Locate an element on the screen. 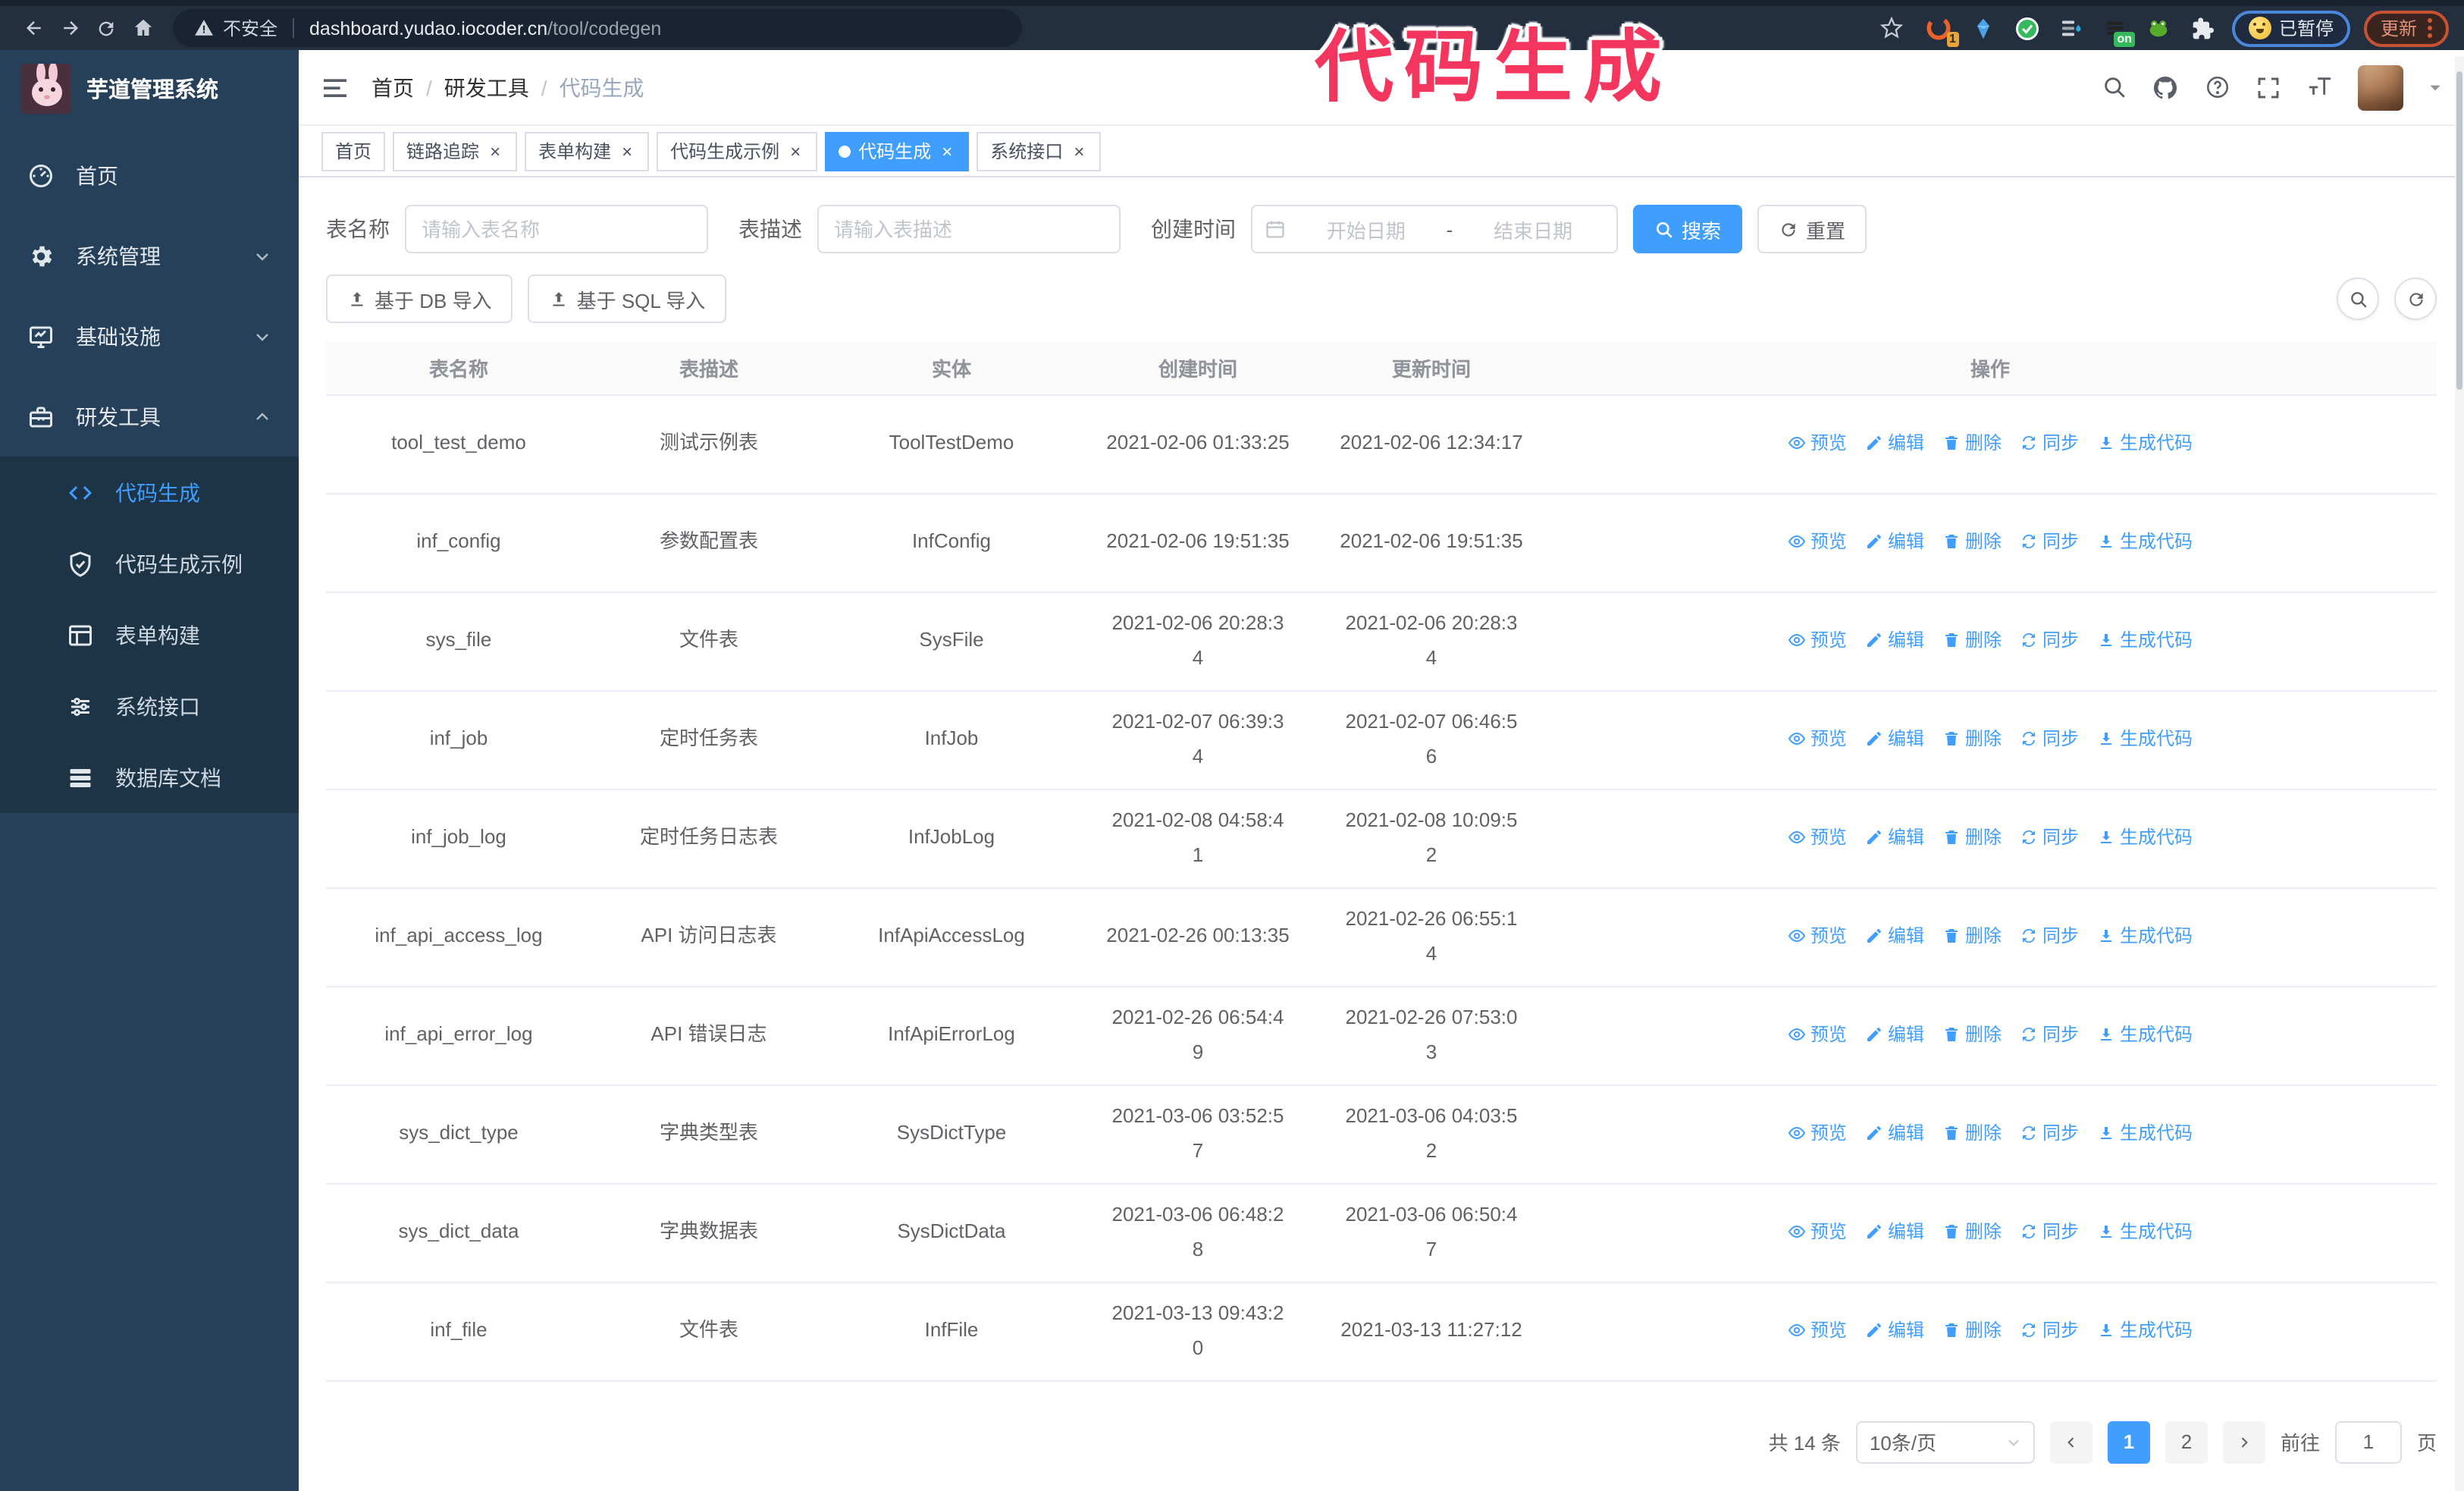 The width and height of the screenshot is (2464, 1491). sidebar-item-codegen: 代码生成 is located at coordinates (150, 492).